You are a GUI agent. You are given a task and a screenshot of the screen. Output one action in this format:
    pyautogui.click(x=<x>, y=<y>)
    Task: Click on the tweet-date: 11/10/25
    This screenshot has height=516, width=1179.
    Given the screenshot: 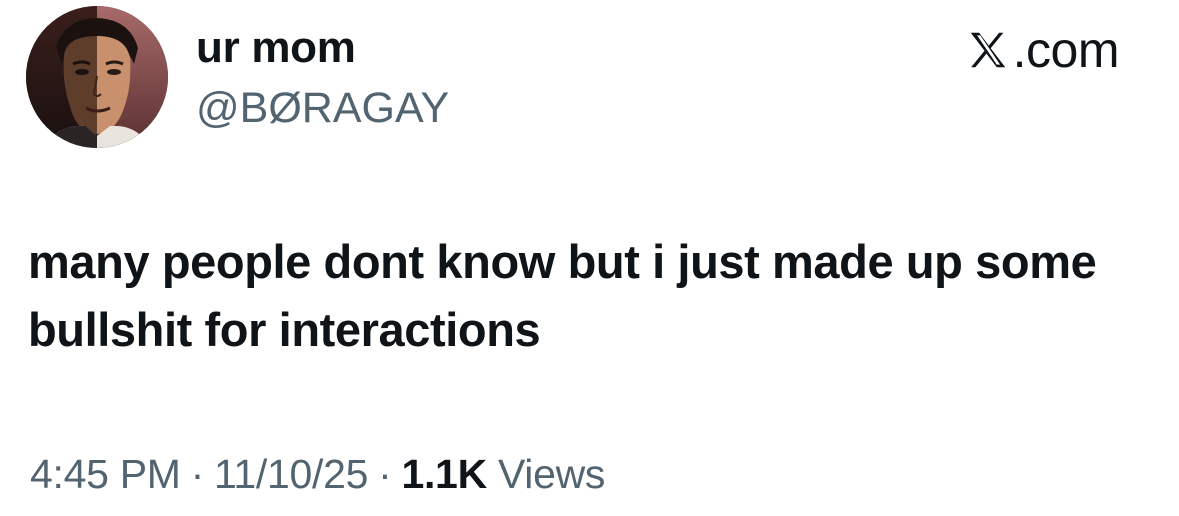 What is the action you would take?
    pyautogui.click(x=291, y=474)
    